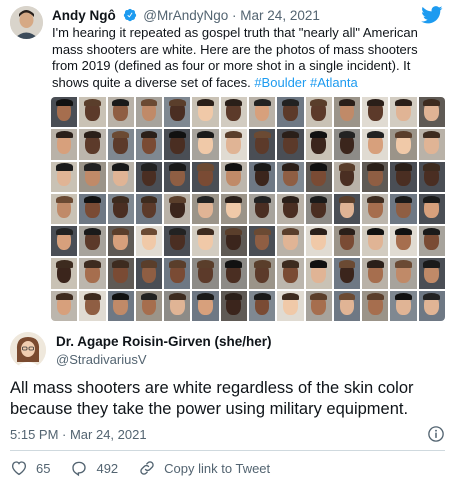 This screenshot has height=480, width=452. Describe the element at coordinates (43, 468) in the screenshot. I see `like-count: 65` at that location.